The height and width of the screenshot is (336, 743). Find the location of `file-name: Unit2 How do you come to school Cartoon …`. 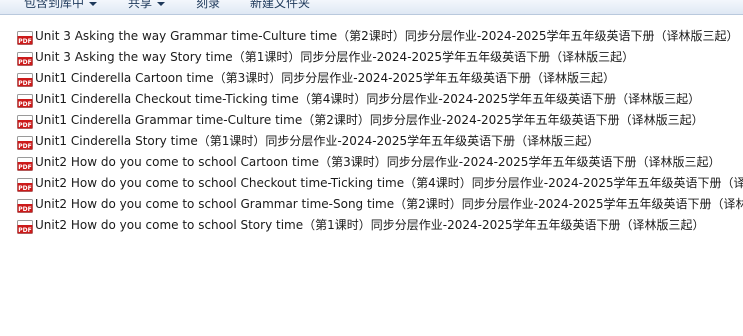

file-name: Unit2 How do you come to school Cartoon … is located at coordinates (378, 162).